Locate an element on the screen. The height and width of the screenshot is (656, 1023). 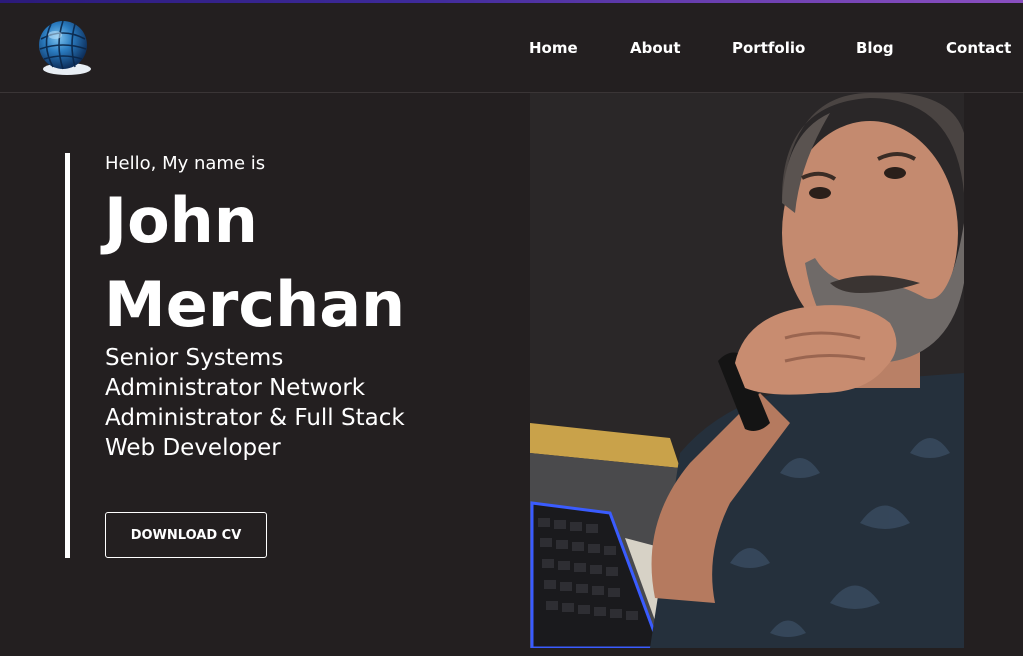
hero-name: John Merchan is located at coordinates (255, 262).